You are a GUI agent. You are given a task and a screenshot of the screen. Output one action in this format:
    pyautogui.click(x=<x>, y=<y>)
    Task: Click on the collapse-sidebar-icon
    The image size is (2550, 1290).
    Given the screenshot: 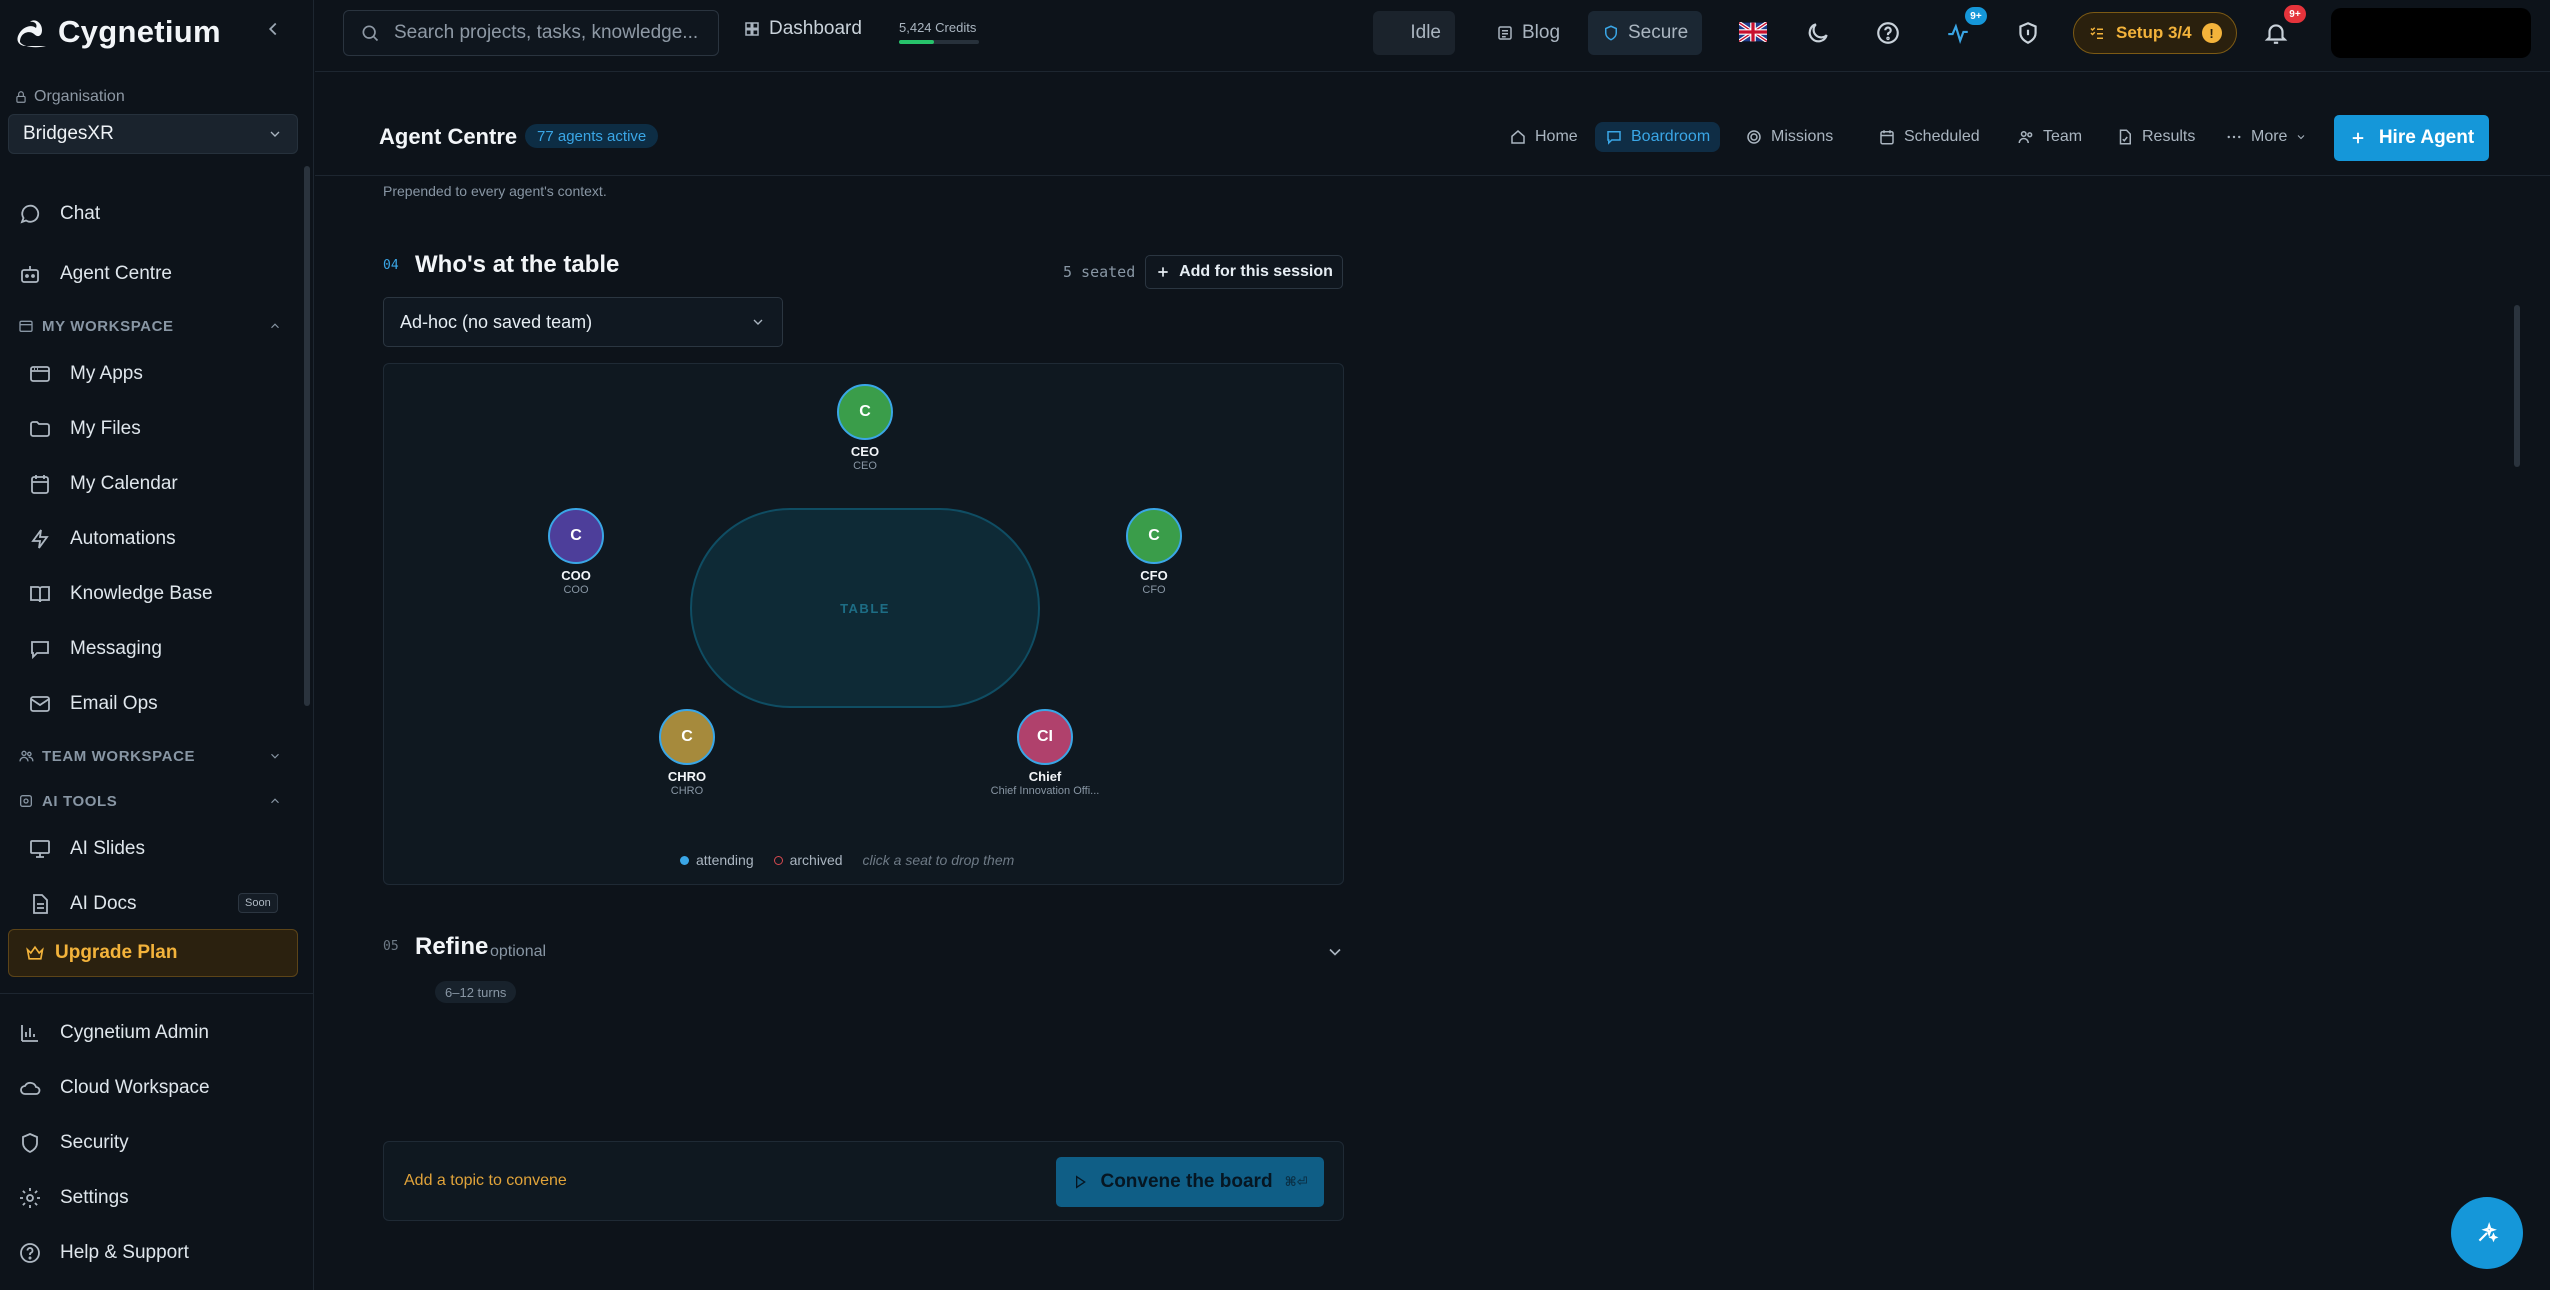 What is the action you would take?
    pyautogui.click(x=273, y=29)
    